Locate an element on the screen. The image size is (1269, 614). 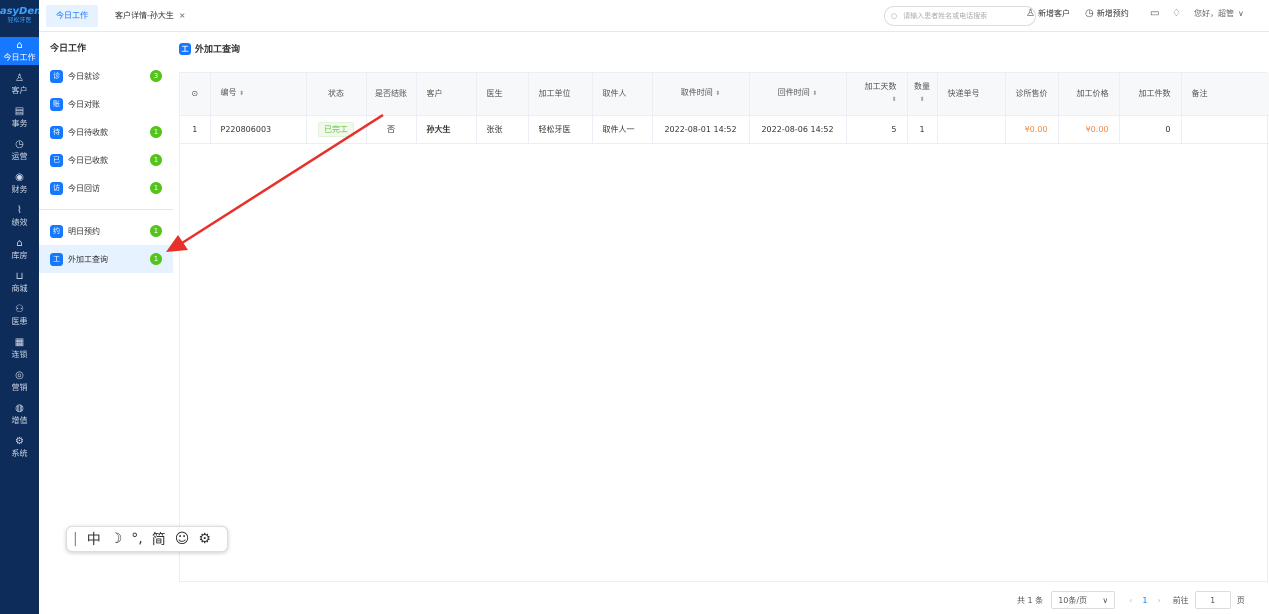
sidebar-item-pending-payment: 待今日待收款 1 is located at coordinates (106, 132).